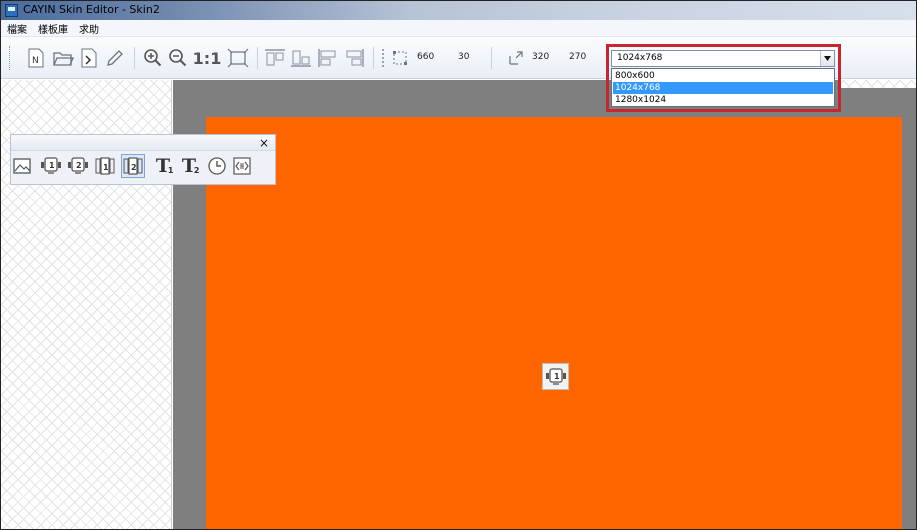 The height and width of the screenshot is (530, 917). I want to click on zoom-in-button, so click(153, 58).